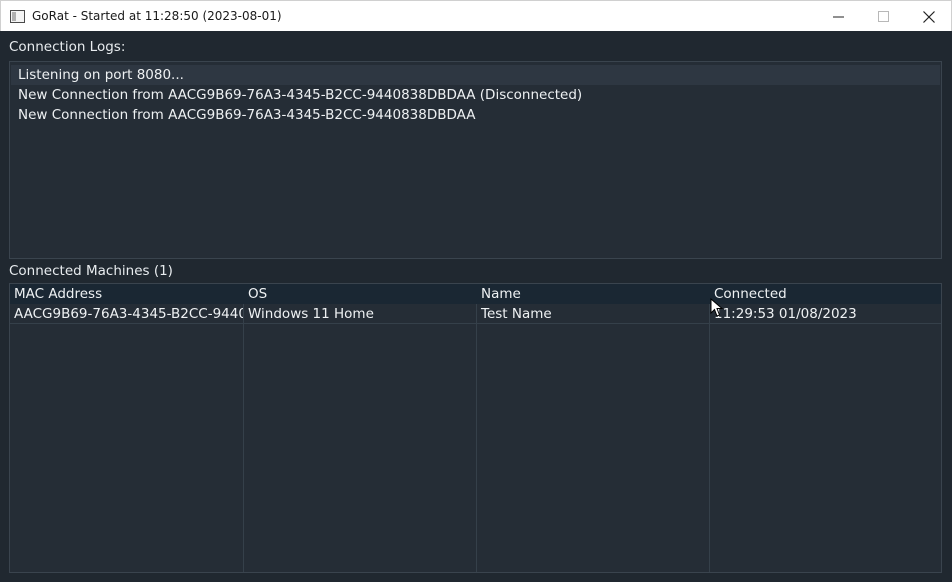 The image size is (952, 582). I want to click on minimize-button, so click(838, 16).